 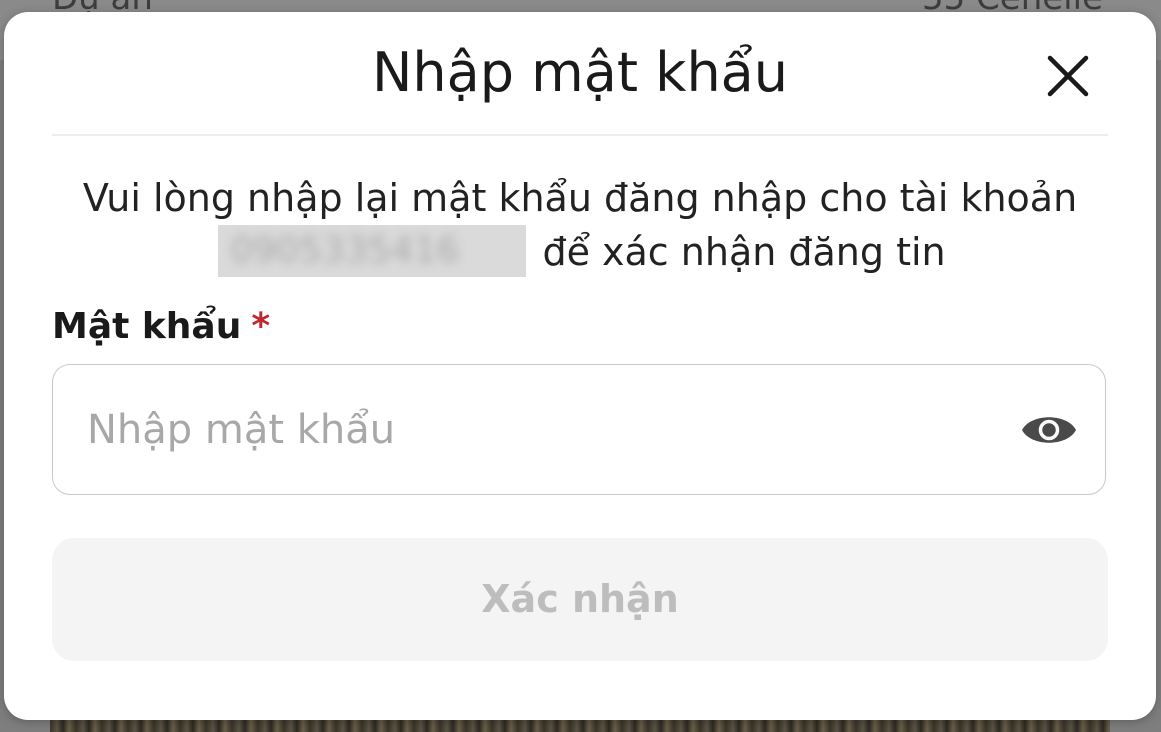 What do you see at coordinates (147, 326) in the screenshot?
I see `password-label-text: Mật khẩu` at bounding box center [147, 326].